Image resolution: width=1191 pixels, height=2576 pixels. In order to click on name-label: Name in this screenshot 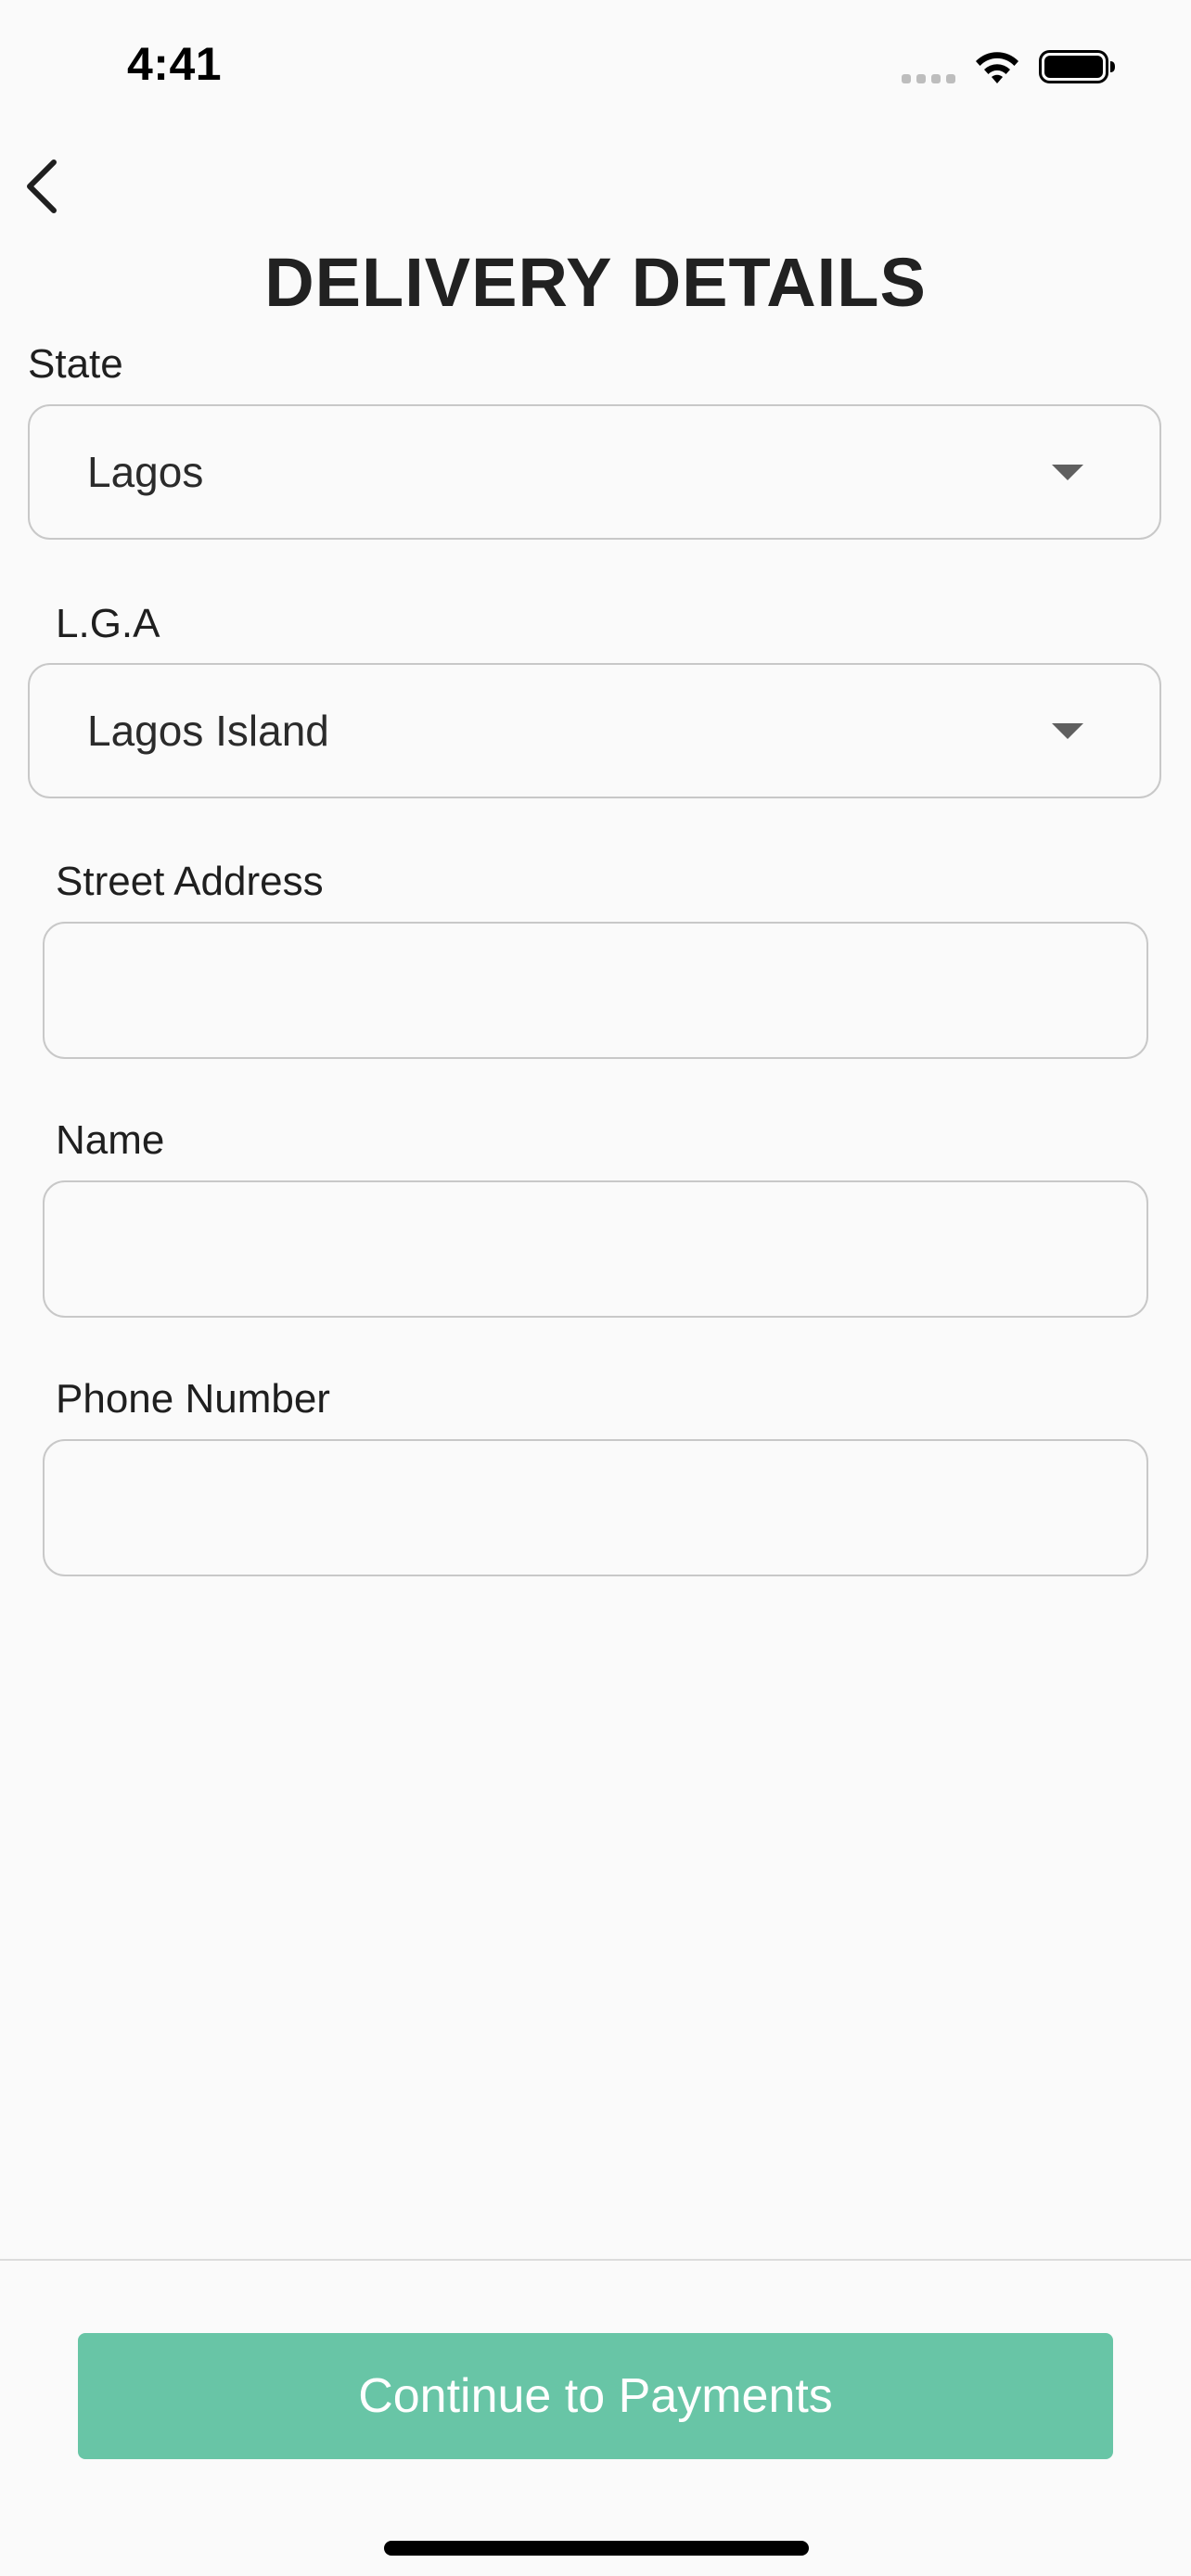, I will do `click(111, 1140)`.